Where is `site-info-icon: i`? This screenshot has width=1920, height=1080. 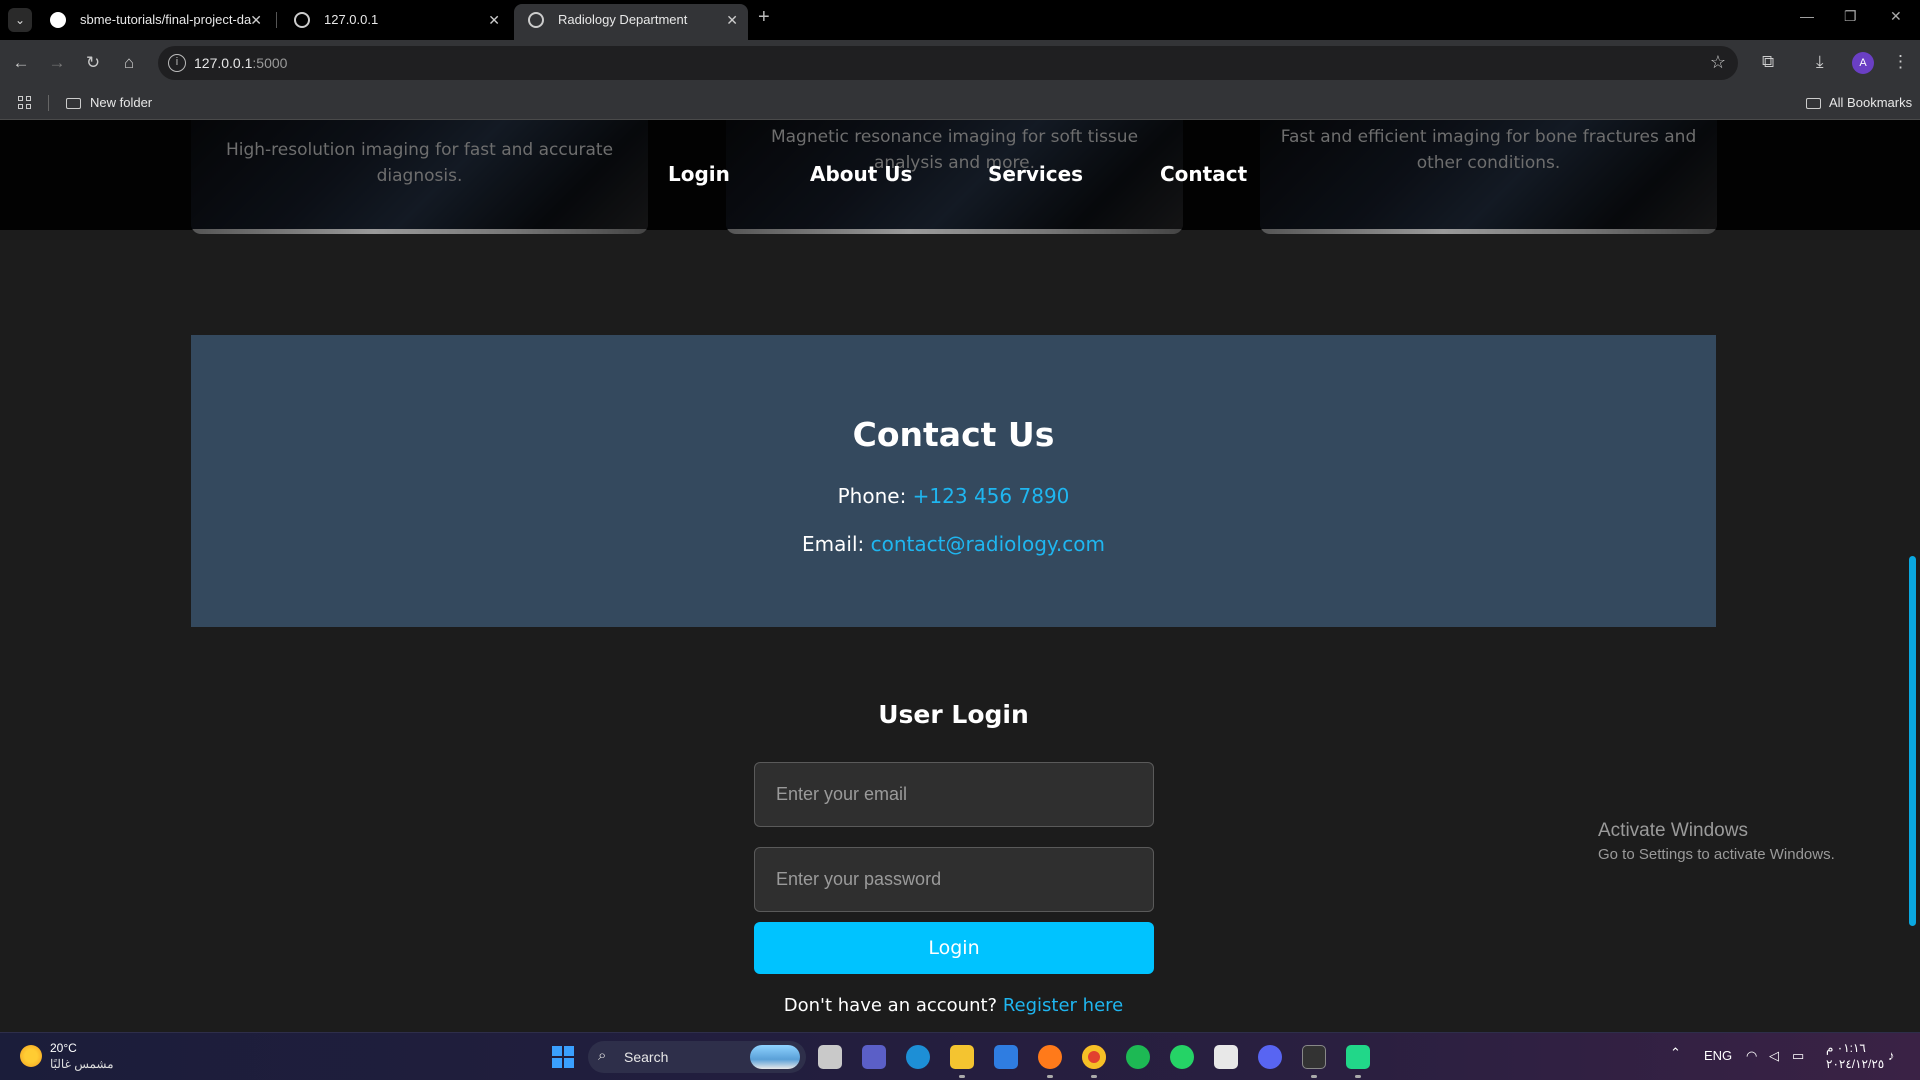
site-info-icon: i is located at coordinates (177, 63).